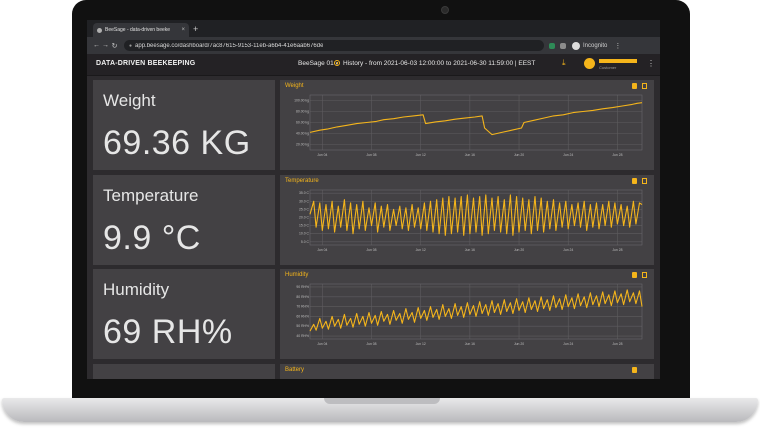 The image size is (760, 428). I want to click on hive-name: BeeSage 01, so click(316, 63).